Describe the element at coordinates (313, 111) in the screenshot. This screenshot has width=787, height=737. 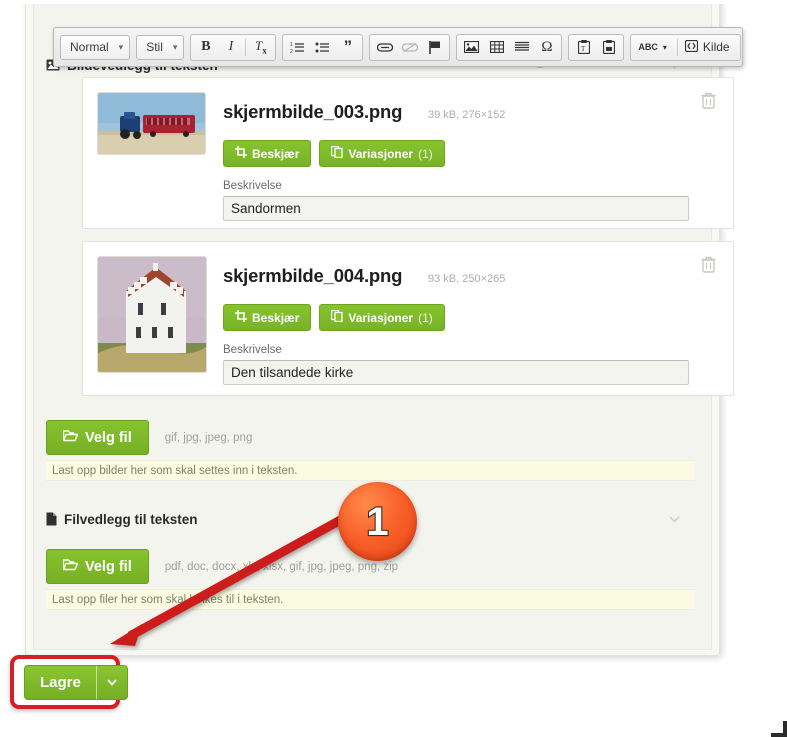
I see `attachment-filename: skjermbilde_003.png` at that location.